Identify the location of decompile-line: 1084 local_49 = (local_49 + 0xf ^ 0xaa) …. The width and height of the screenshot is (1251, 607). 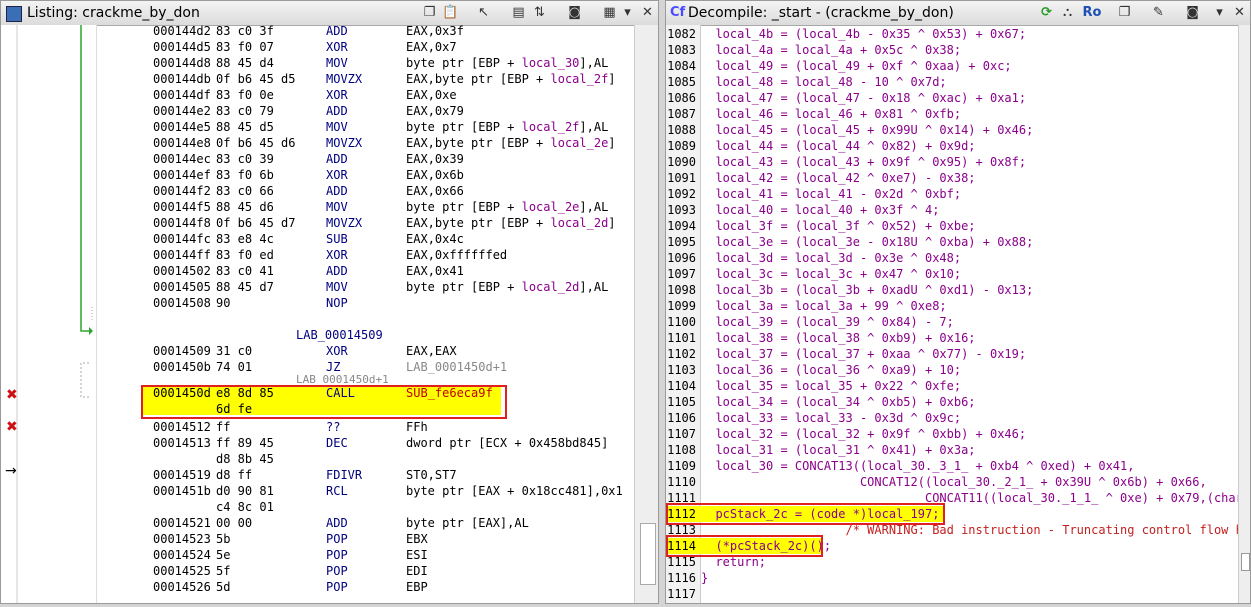
(951, 66).